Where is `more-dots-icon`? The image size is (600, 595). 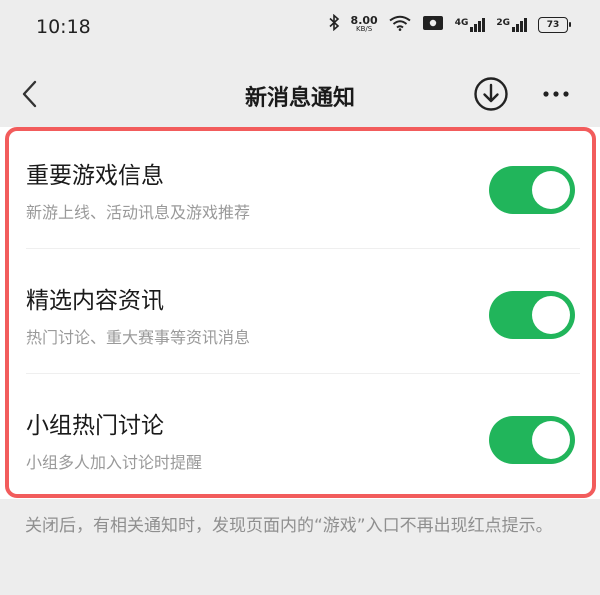
more-dots-icon is located at coordinates (556, 94).